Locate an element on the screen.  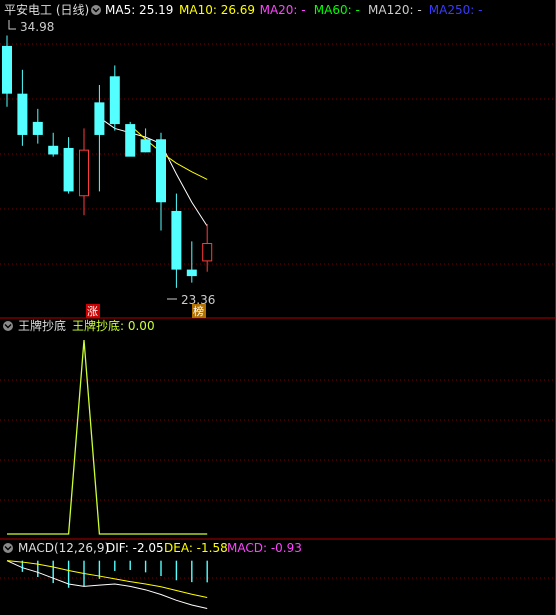
dif-line is located at coordinates (107, 584).